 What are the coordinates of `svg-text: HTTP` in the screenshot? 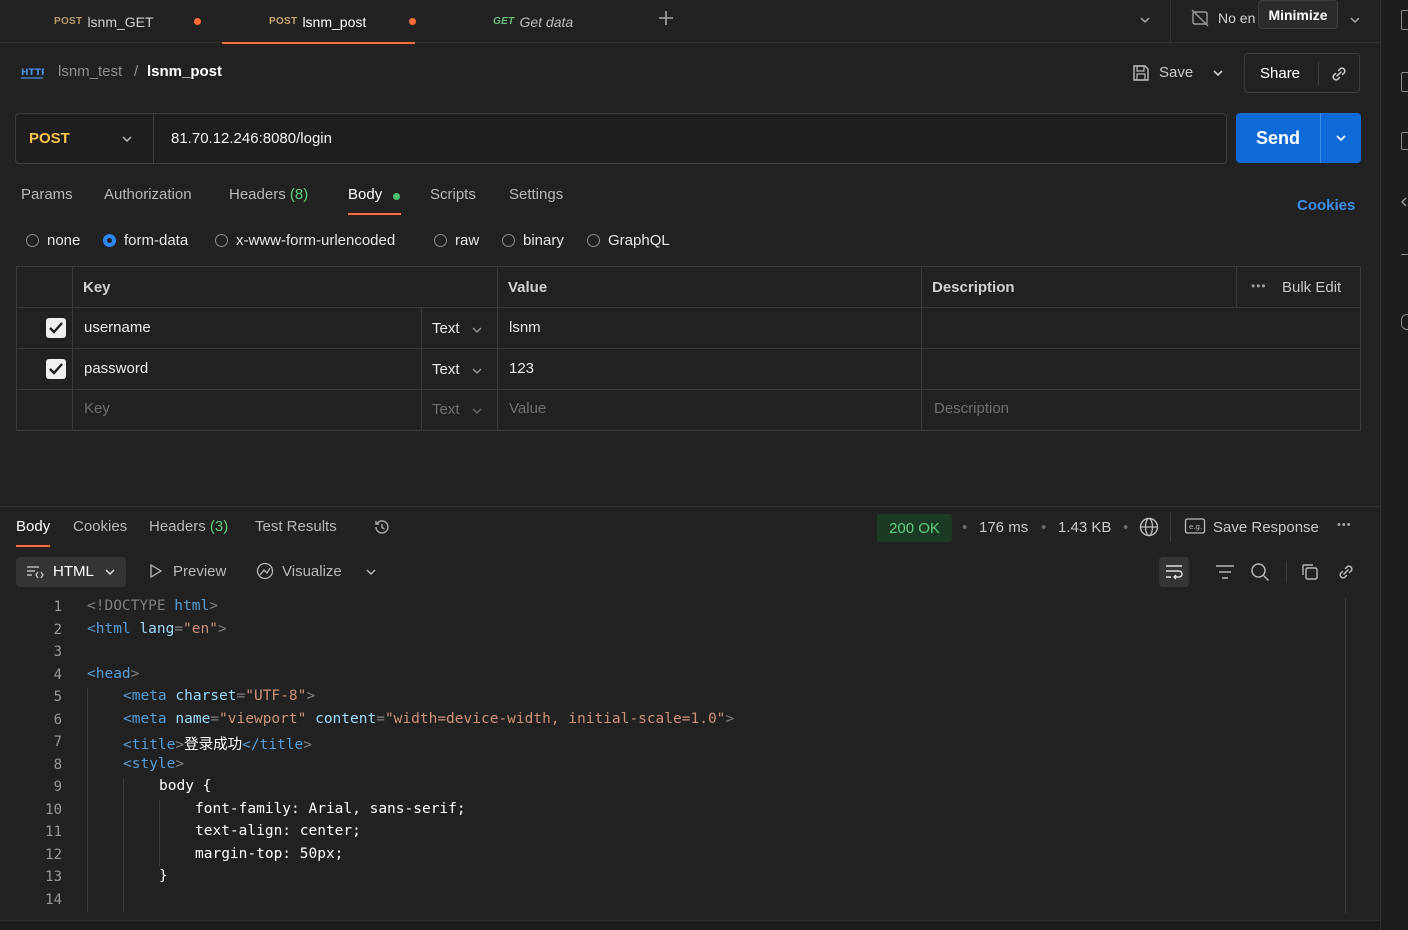 It's located at (32, 73).